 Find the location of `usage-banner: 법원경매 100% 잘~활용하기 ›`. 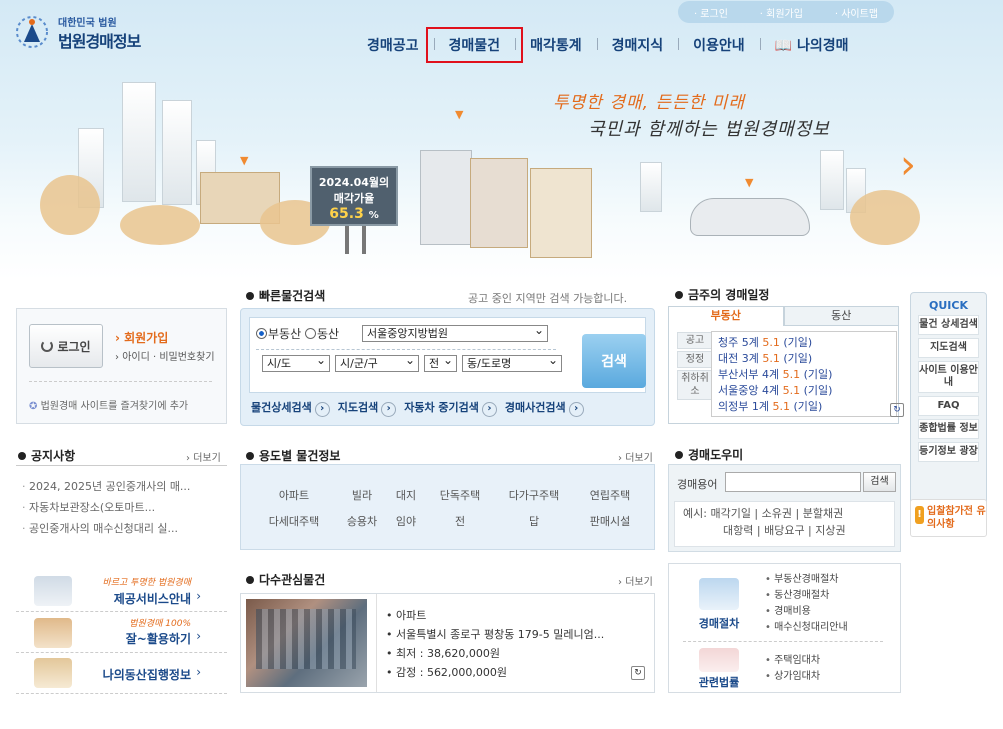

usage-banner: 법원경매 100% 잘~활용하기 › is located at coordinates (121, 633).